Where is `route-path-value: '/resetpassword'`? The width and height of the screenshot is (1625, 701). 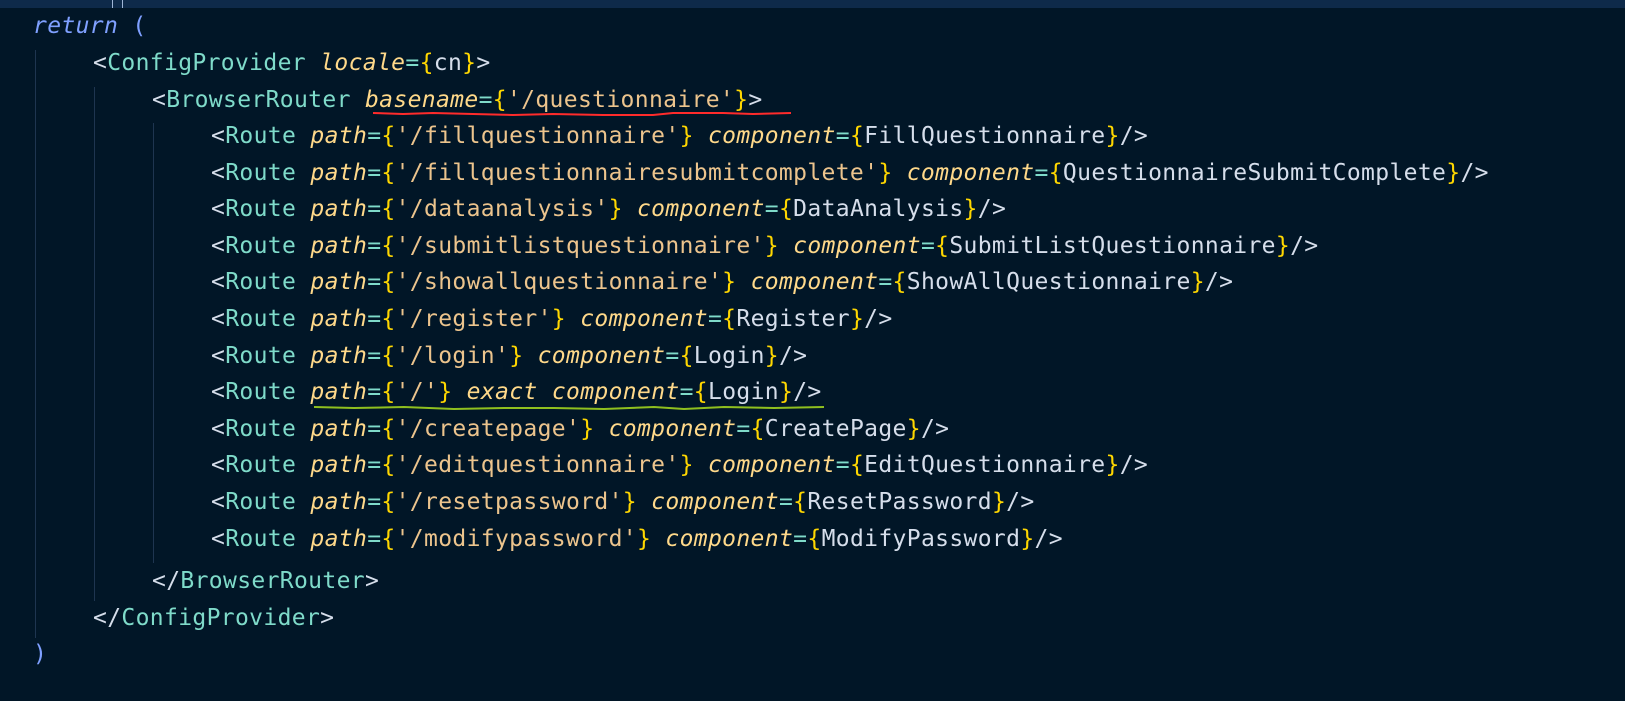
route-path-value: '/resetpassword' is located at coordinates (509, 502).